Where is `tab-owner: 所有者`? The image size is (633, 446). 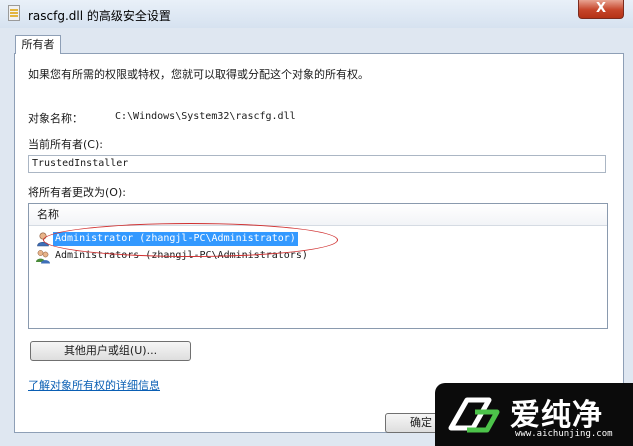 tab-owner: 所有者 is located at coordinates (38, 44).